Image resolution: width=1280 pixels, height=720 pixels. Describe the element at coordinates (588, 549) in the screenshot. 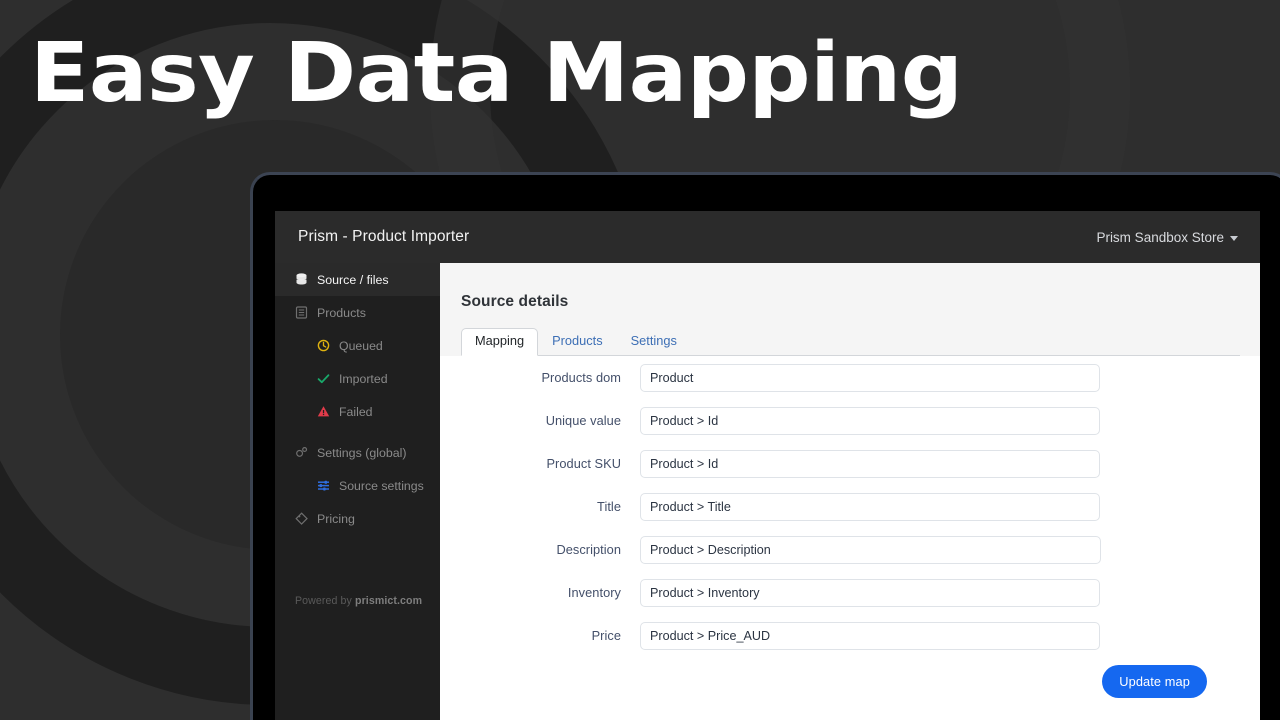

I see `field-label-description: Description` at that location.